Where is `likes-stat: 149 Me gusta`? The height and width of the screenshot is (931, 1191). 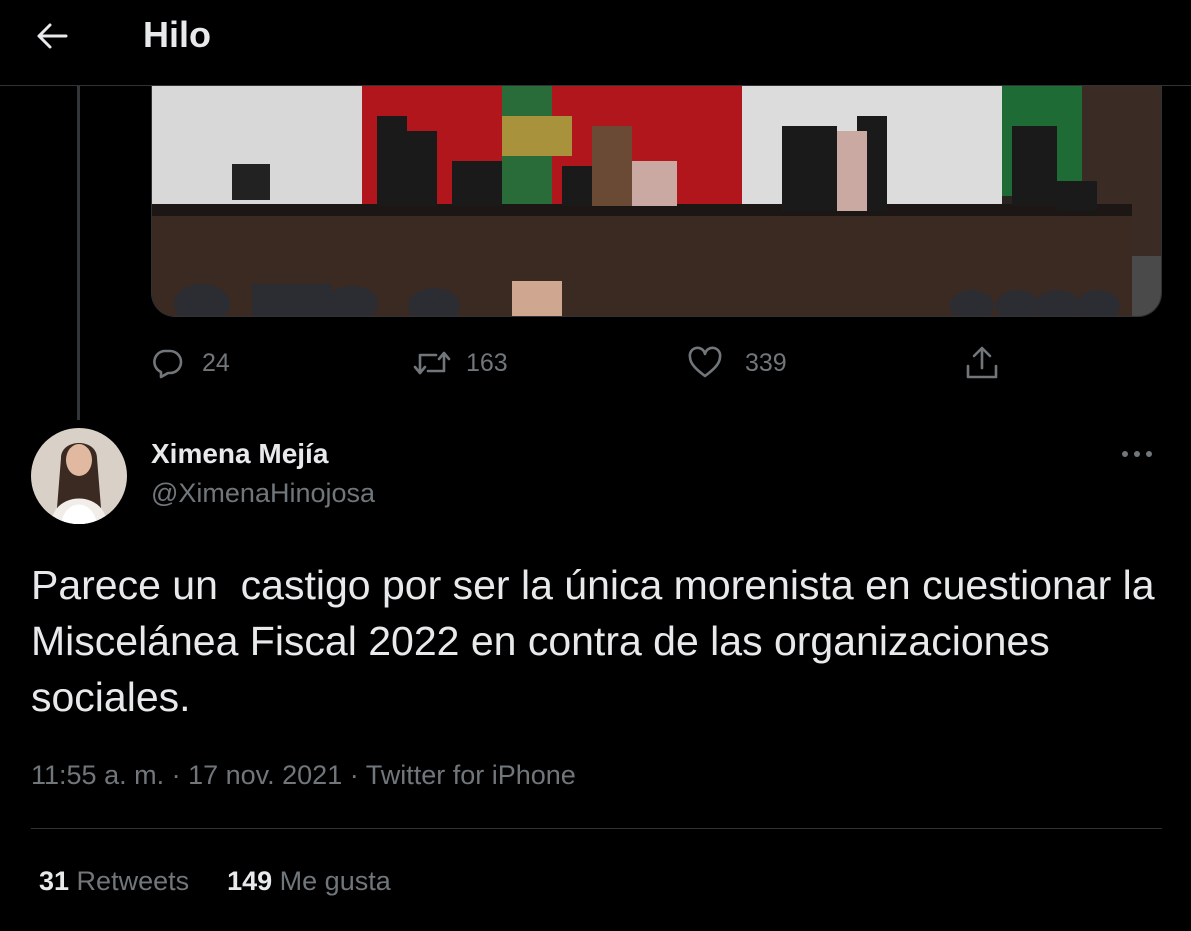 likes-stat: 149 Me gusta is located at coordinates (309, 881).